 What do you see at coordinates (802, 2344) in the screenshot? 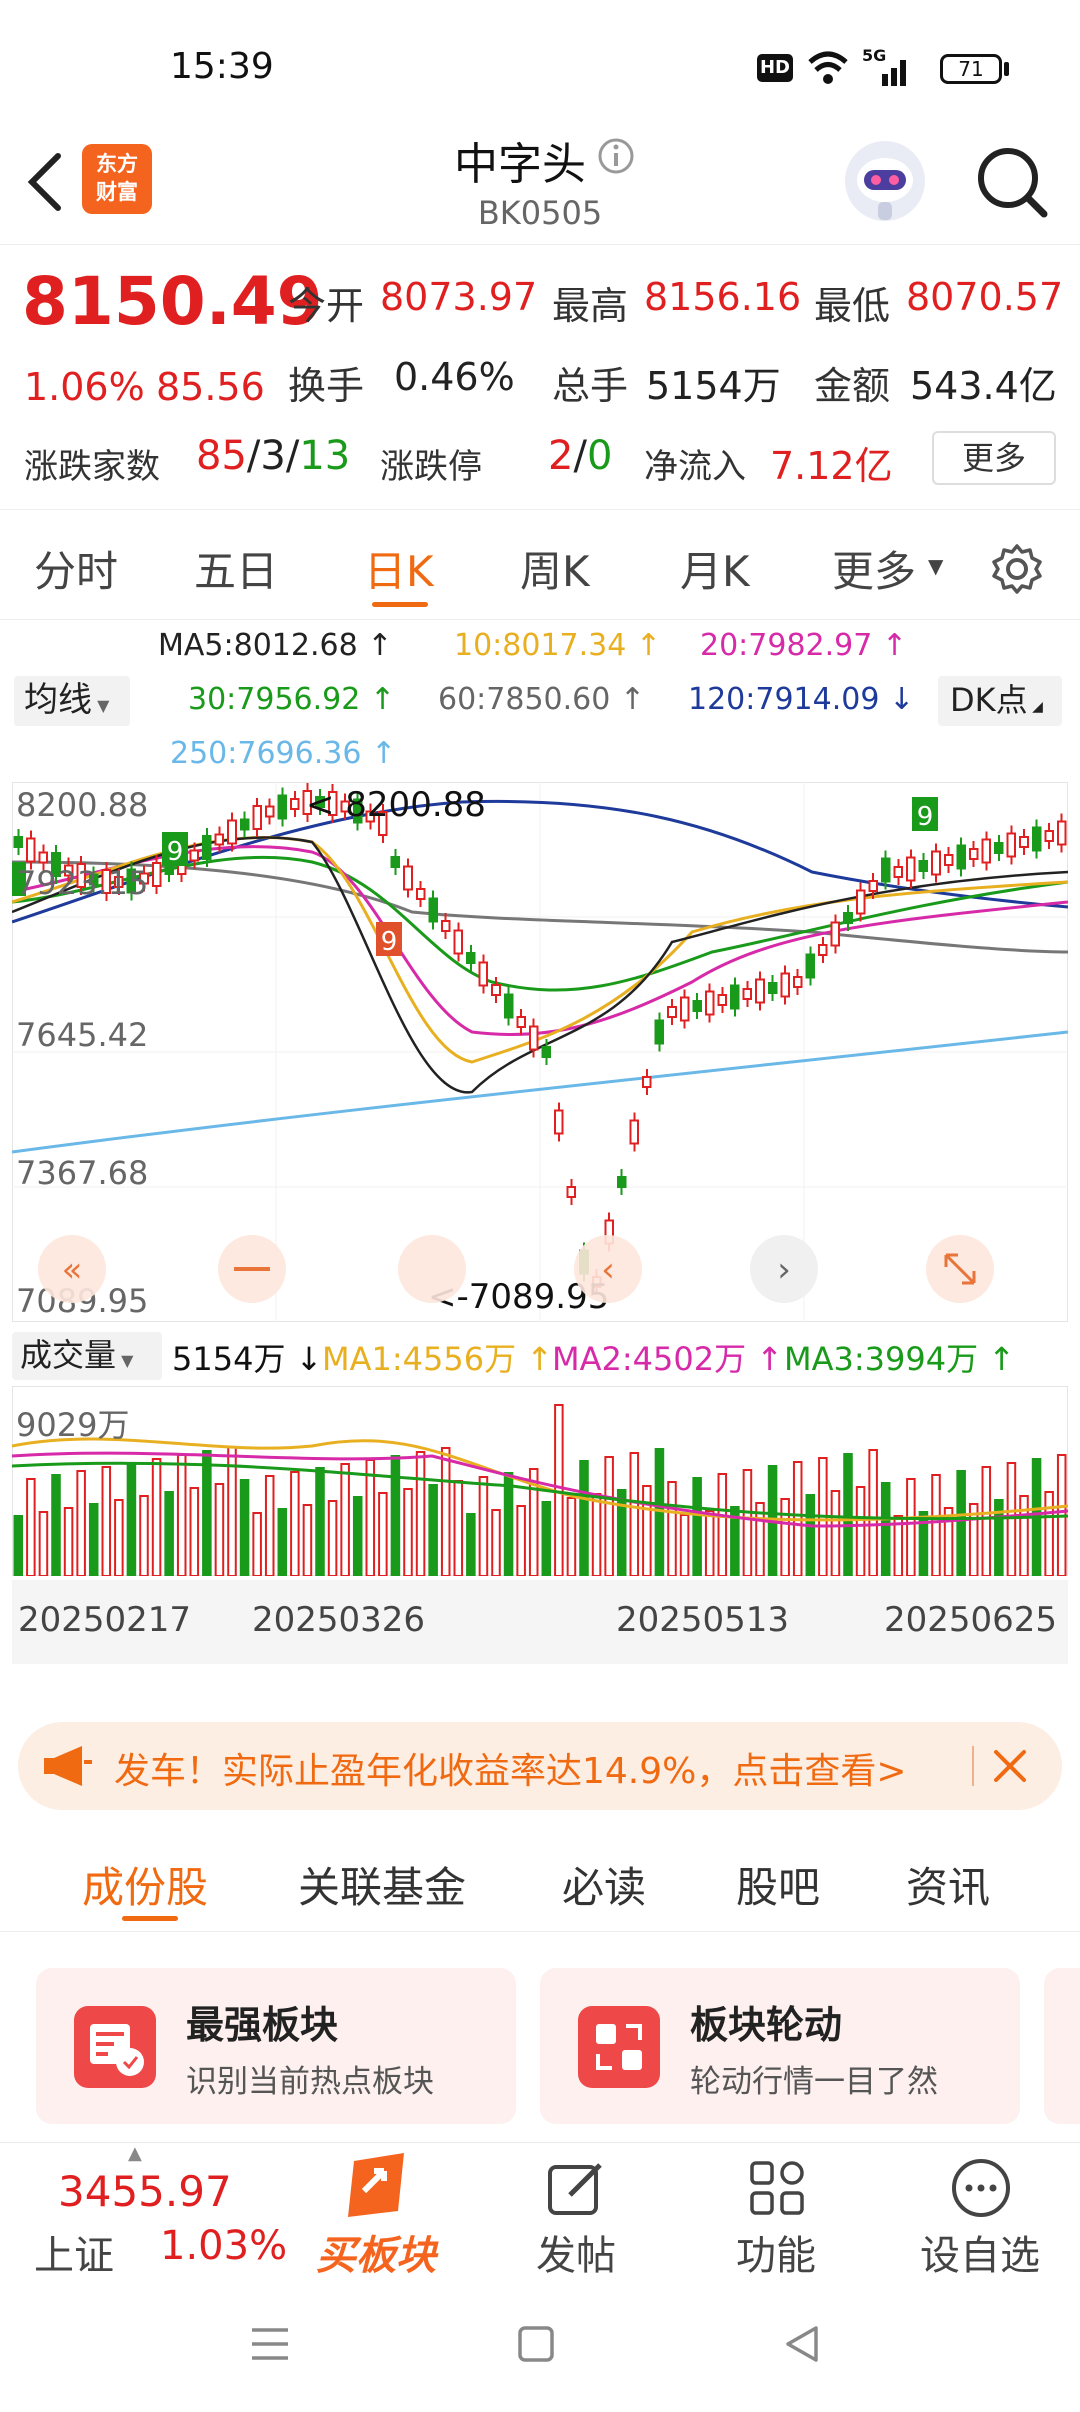
I see `back-nav-icon` at bounding box center [802, 2344].